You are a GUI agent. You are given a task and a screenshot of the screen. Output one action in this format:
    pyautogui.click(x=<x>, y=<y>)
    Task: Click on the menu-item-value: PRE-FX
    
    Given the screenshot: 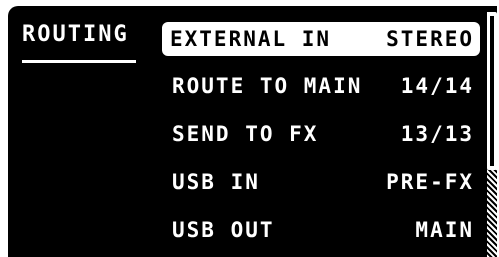 What is the action you would take?
    pyautogui.click(x=430, y=182)
    